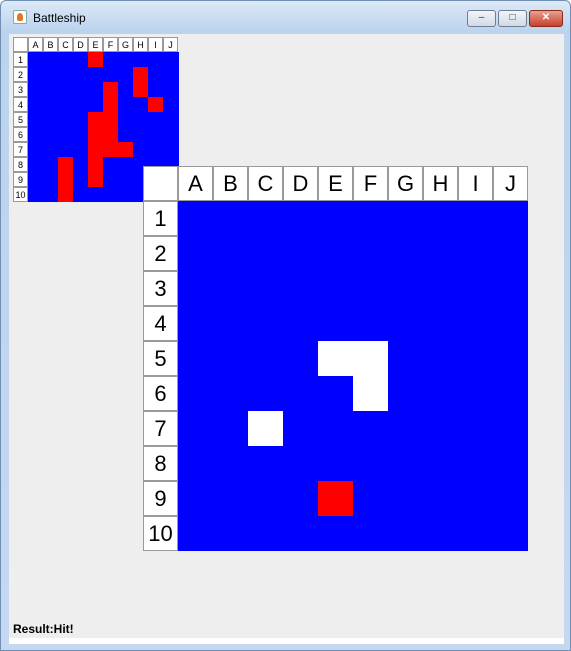 This screenshot has width=571, height=651. I want to click on target-miss-cell-c7, so click(265, 428).